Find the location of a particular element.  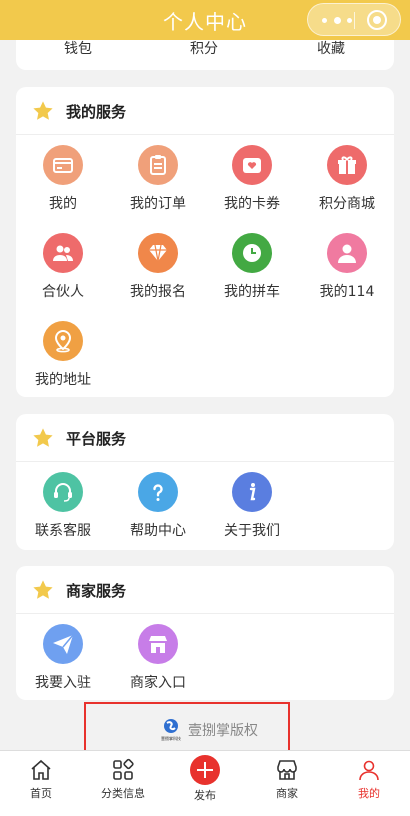

more-menu-icon is located at coordinates (337, 20).